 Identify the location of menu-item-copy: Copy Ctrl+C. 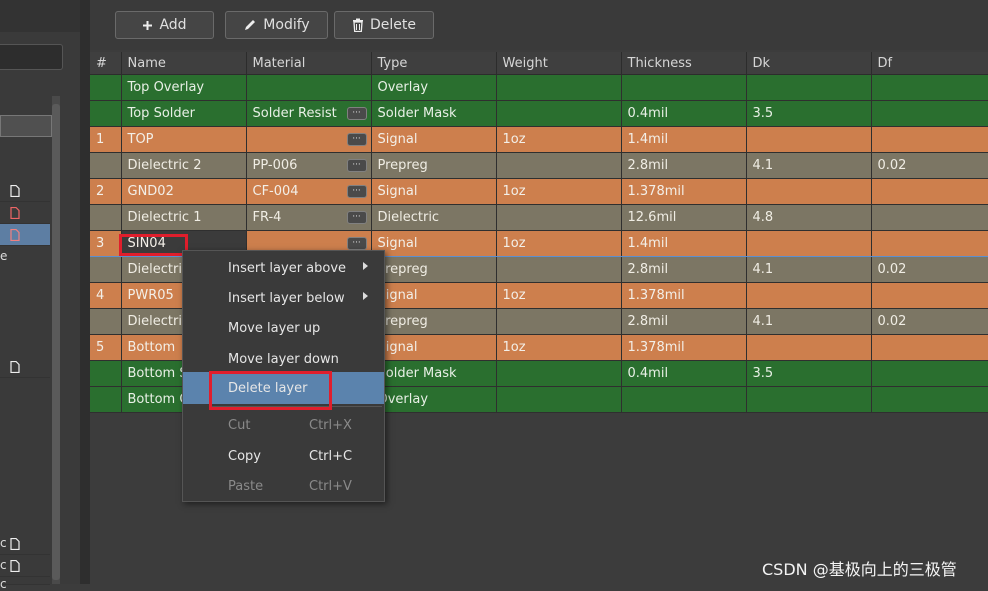
(283, 456).